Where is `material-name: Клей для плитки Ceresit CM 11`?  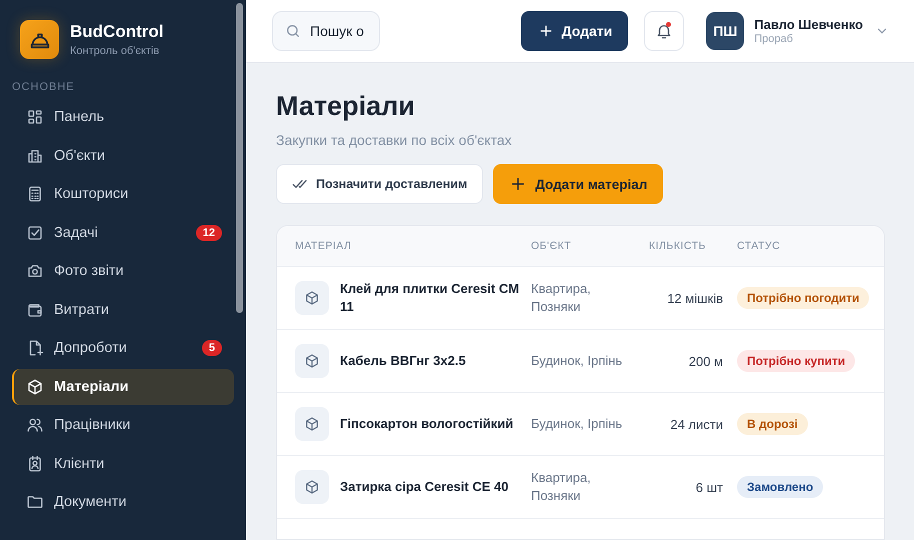 material-name: Клей для плитки Ceresit CM 11 is located at coordinates (430, 298).